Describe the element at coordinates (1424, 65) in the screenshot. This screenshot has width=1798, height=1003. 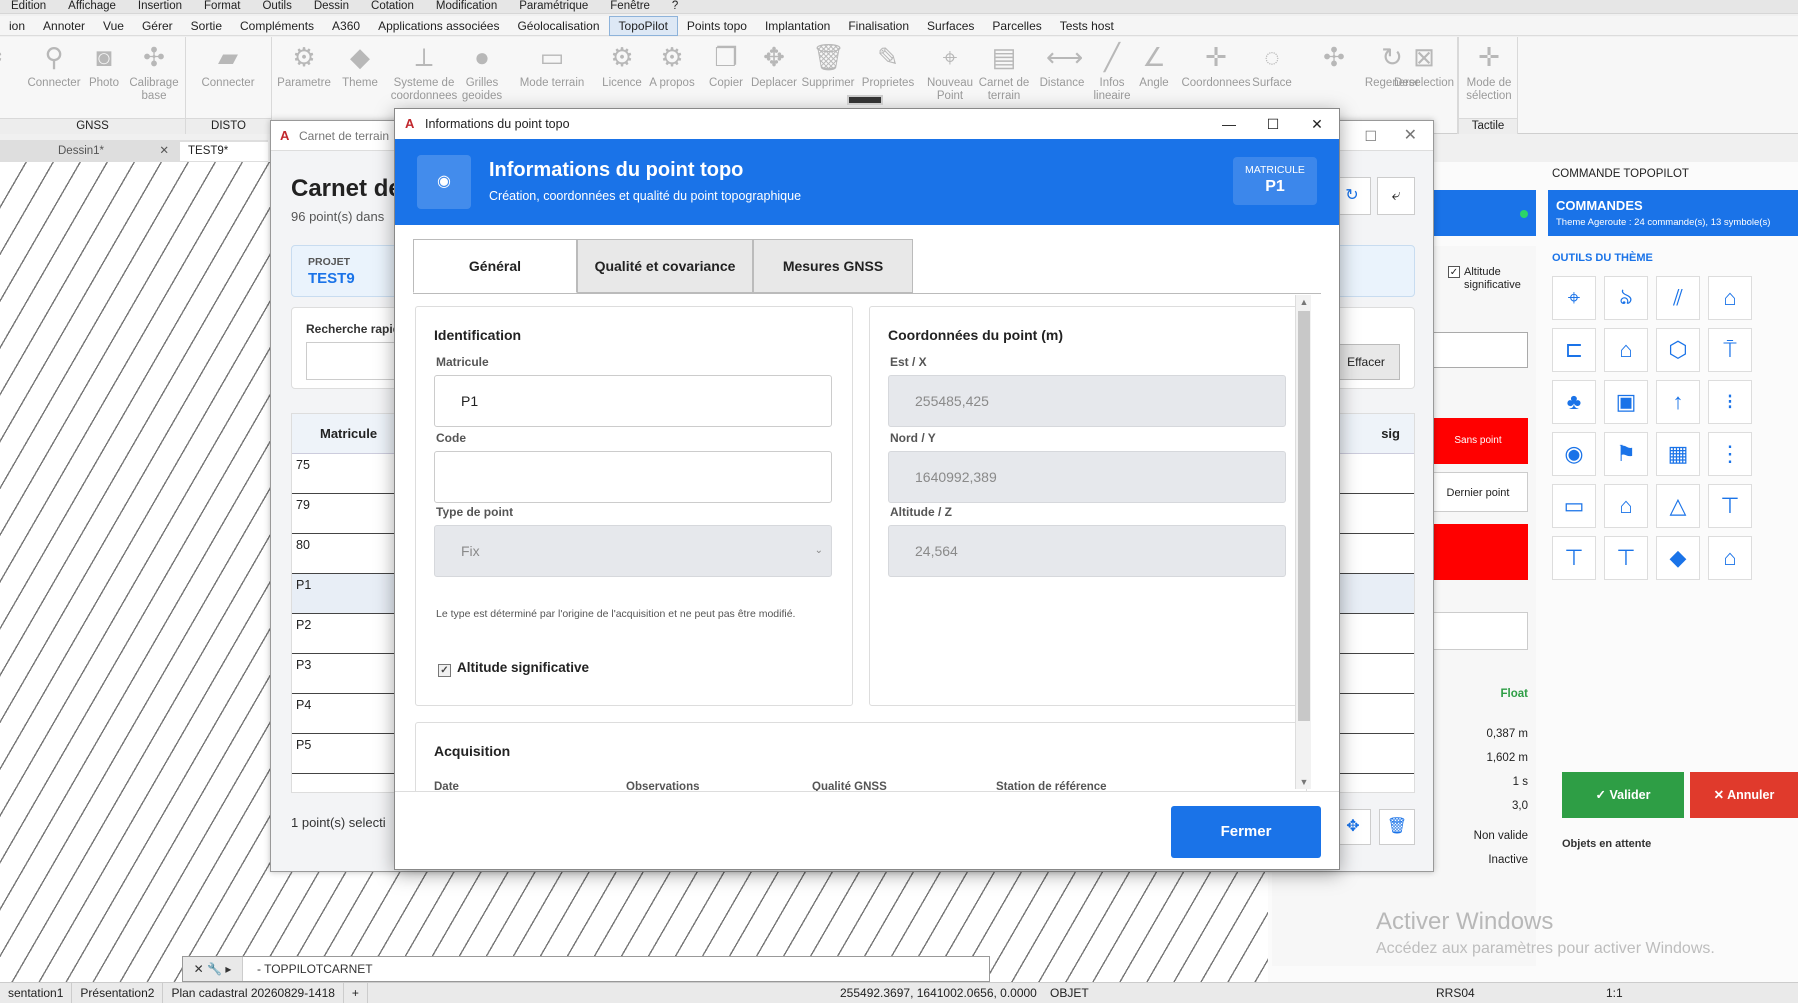
I see `ribbon-button-deselection: ⊠ Deselection` at that location.